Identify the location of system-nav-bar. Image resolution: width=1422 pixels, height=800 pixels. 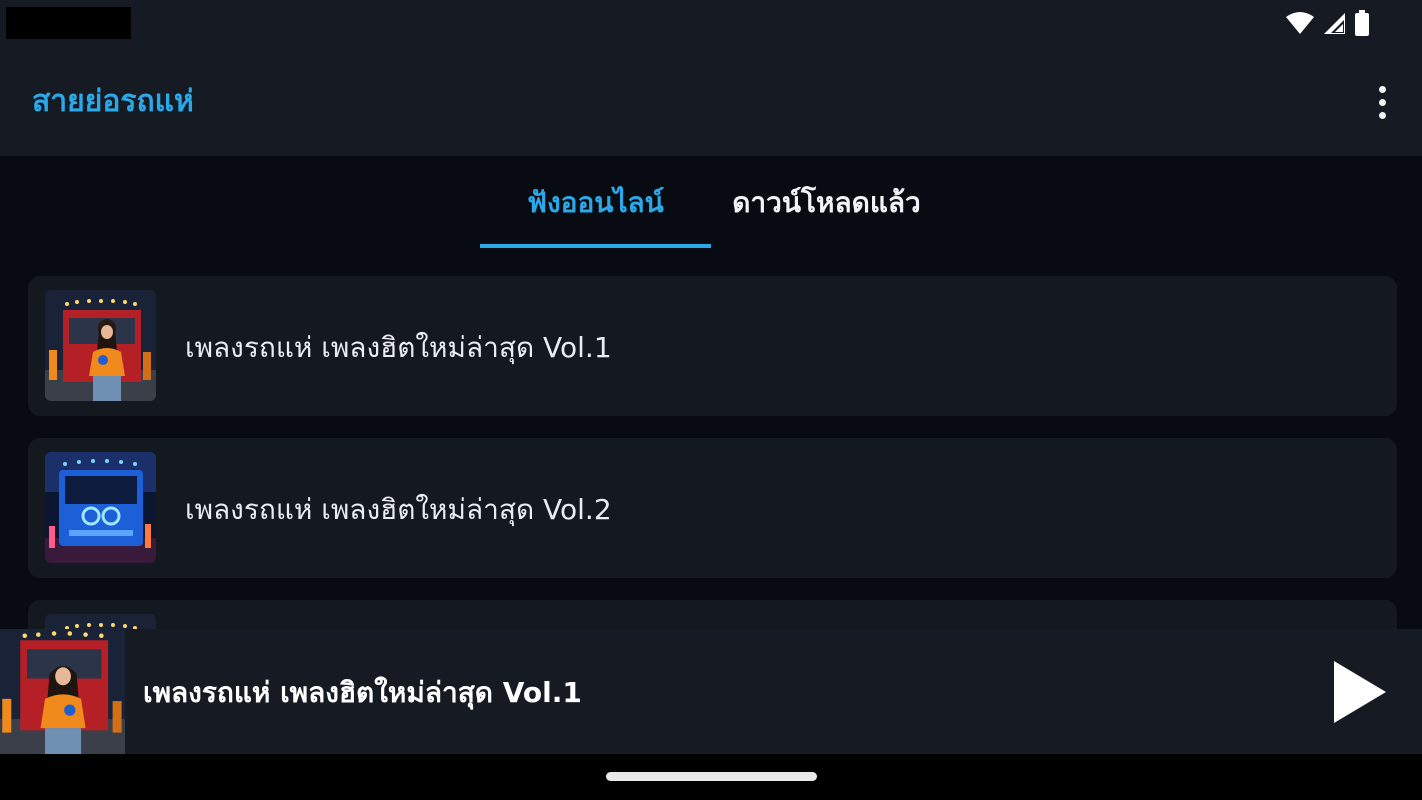
(711, 777).